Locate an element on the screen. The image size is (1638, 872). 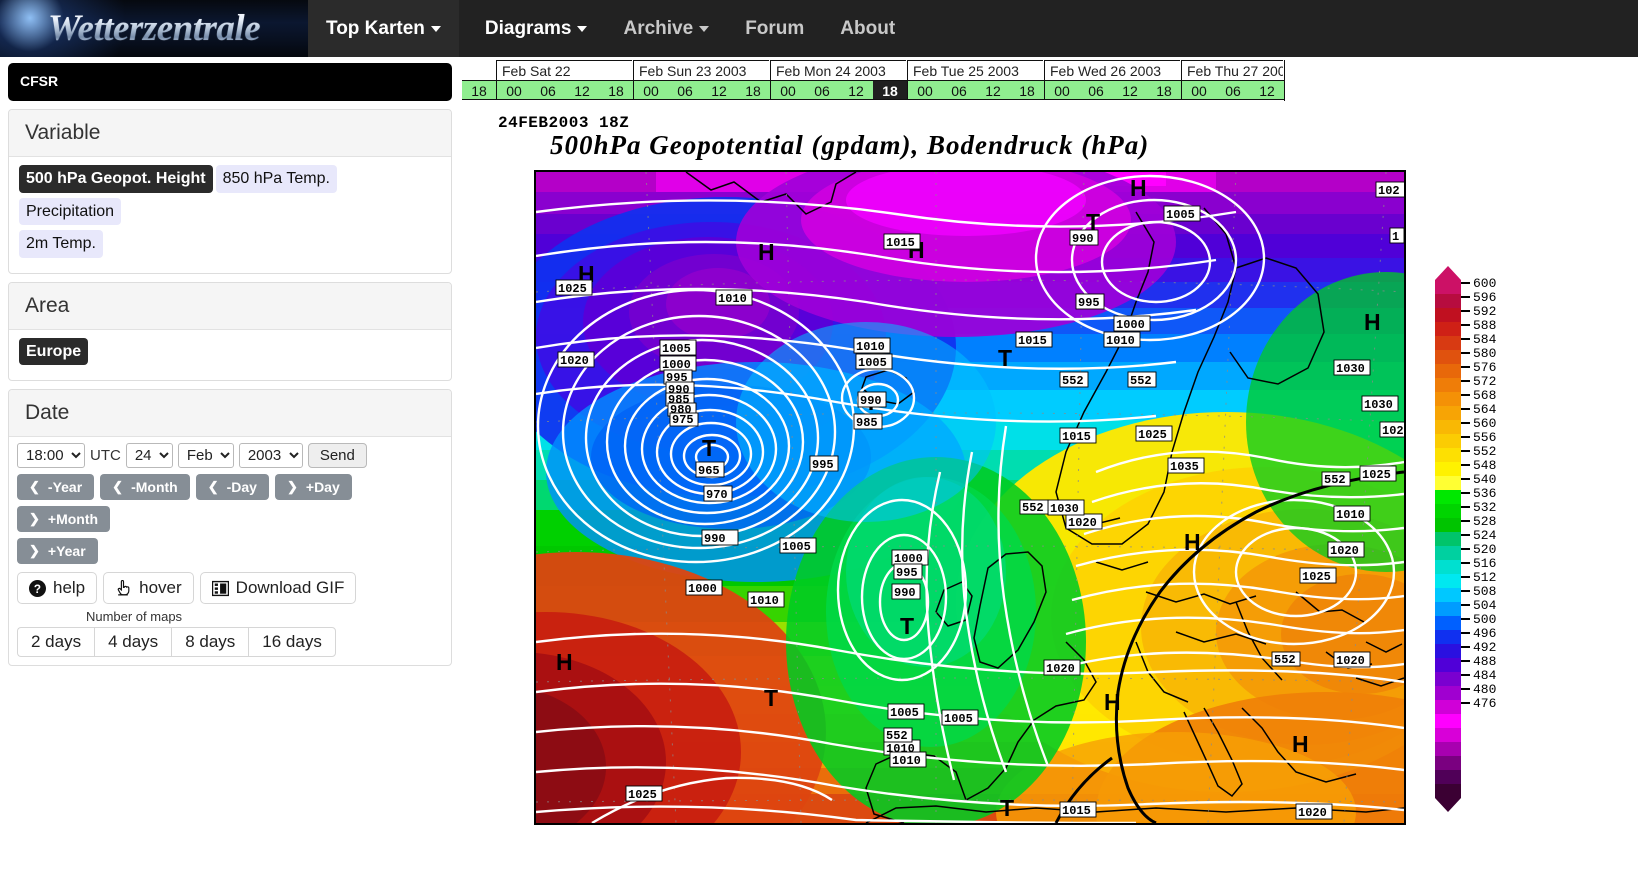
hover-button: hover is located at coordinates (148, 588).